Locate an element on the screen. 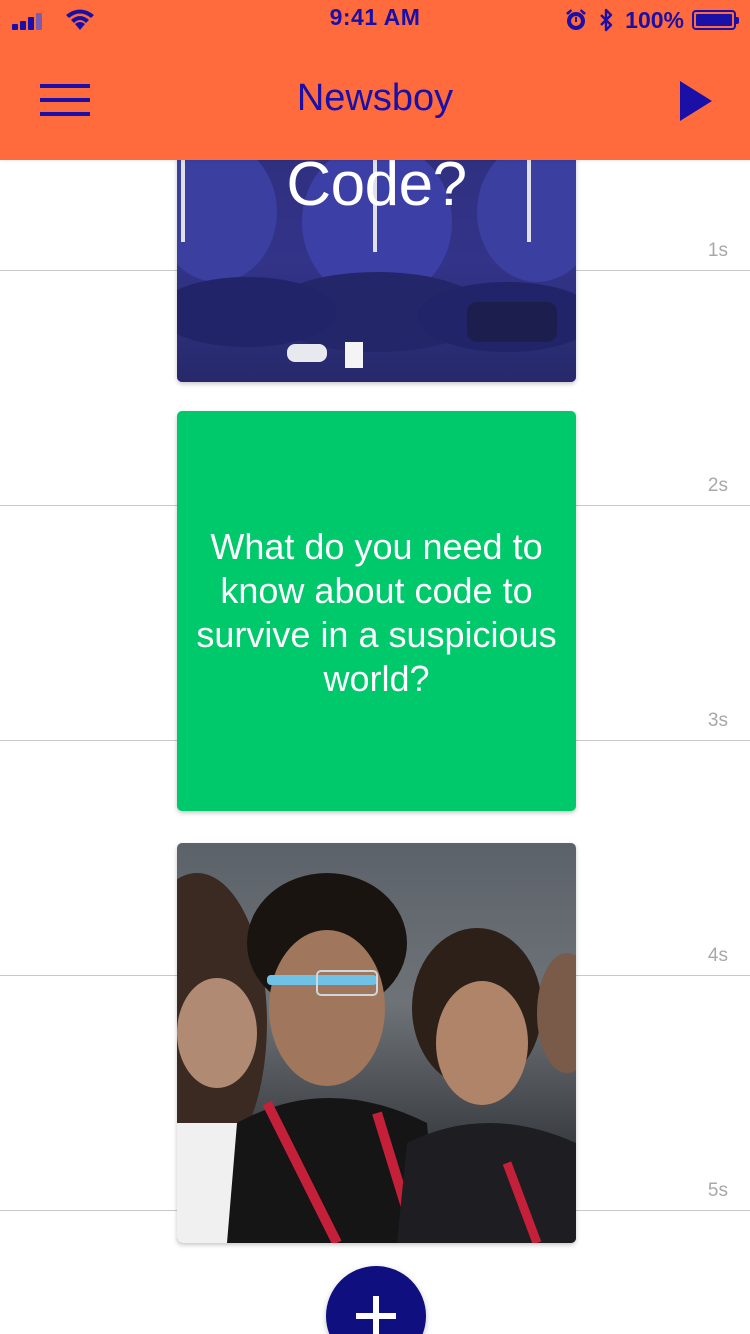 This screenshot has width=750, height=1334. timeline-tick-label: 2s is located at coordinates (717, 485).